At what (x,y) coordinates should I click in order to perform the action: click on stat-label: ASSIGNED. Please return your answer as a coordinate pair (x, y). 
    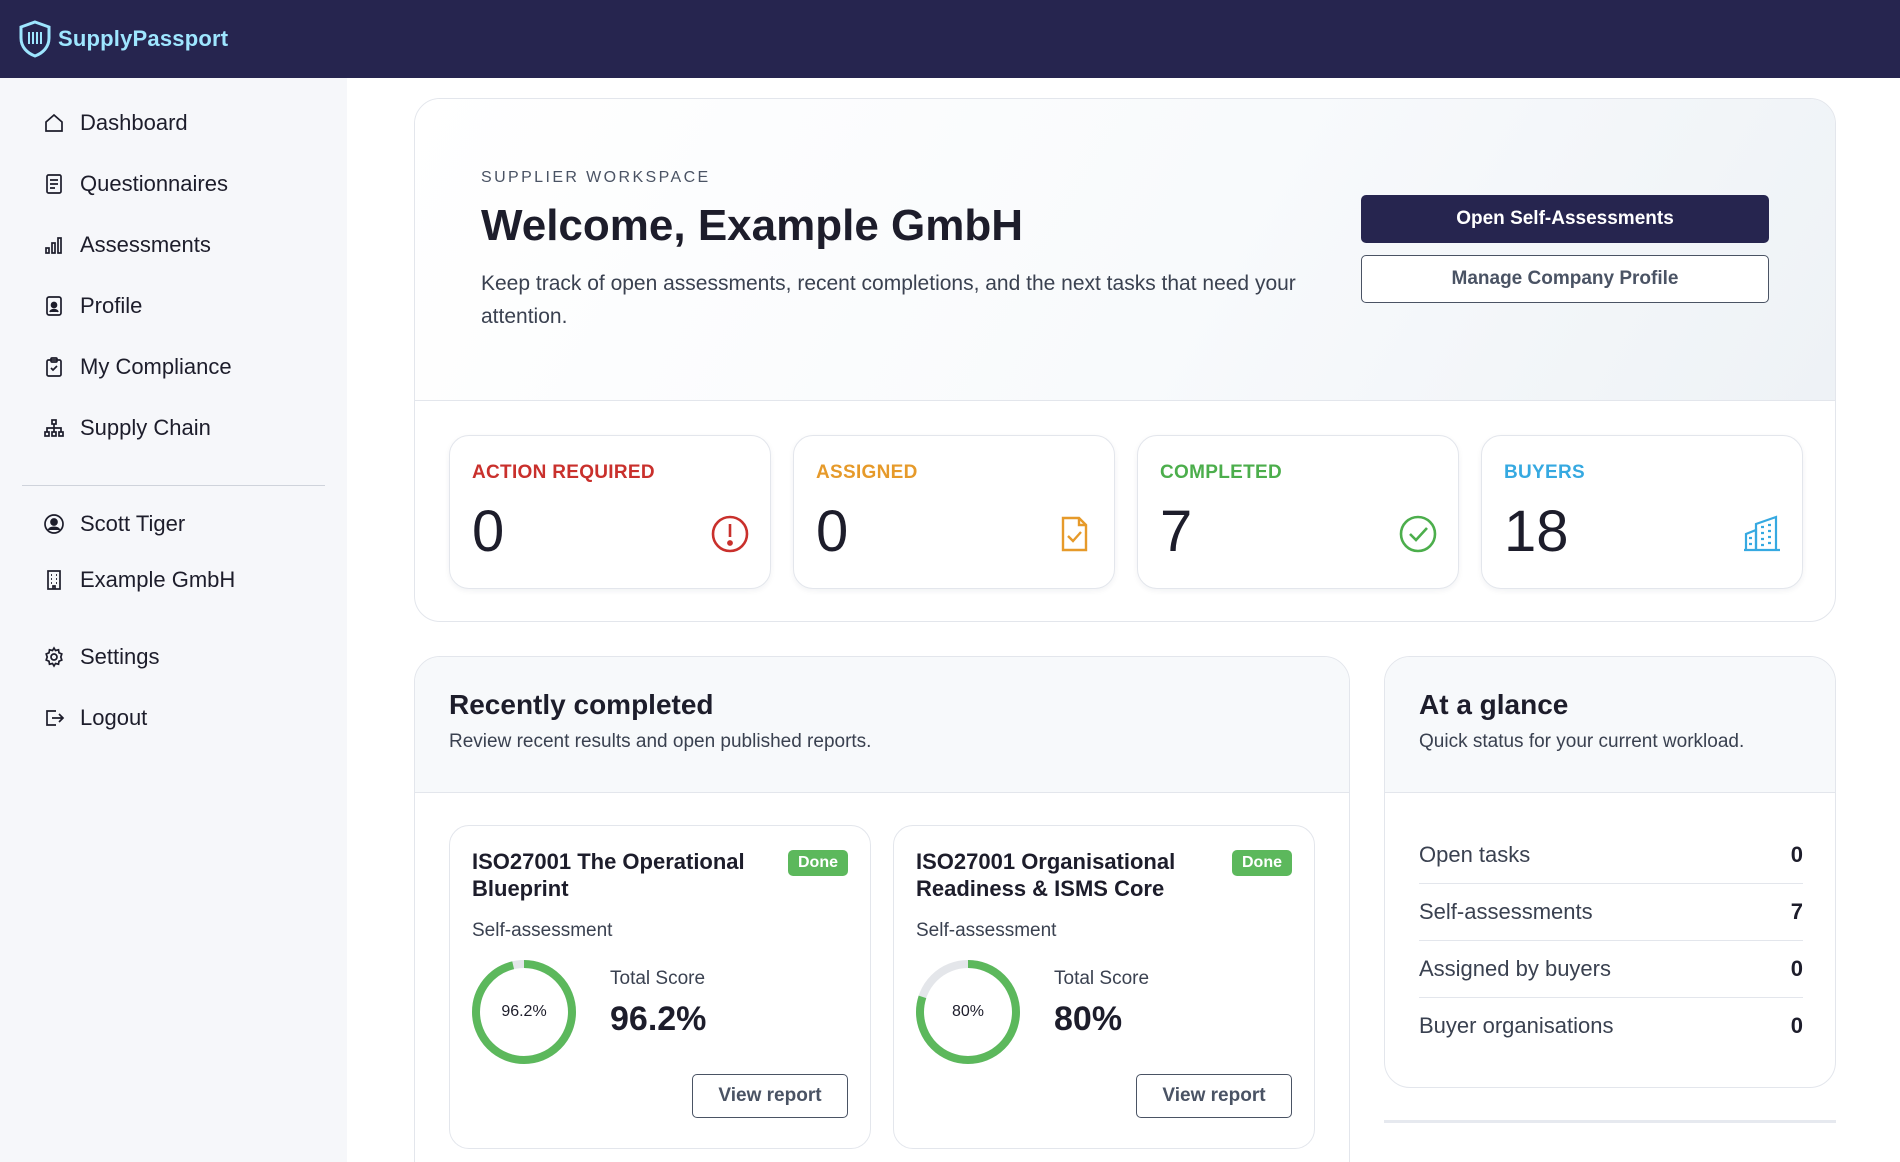
    Looking at the image, I should click on (867, 472).